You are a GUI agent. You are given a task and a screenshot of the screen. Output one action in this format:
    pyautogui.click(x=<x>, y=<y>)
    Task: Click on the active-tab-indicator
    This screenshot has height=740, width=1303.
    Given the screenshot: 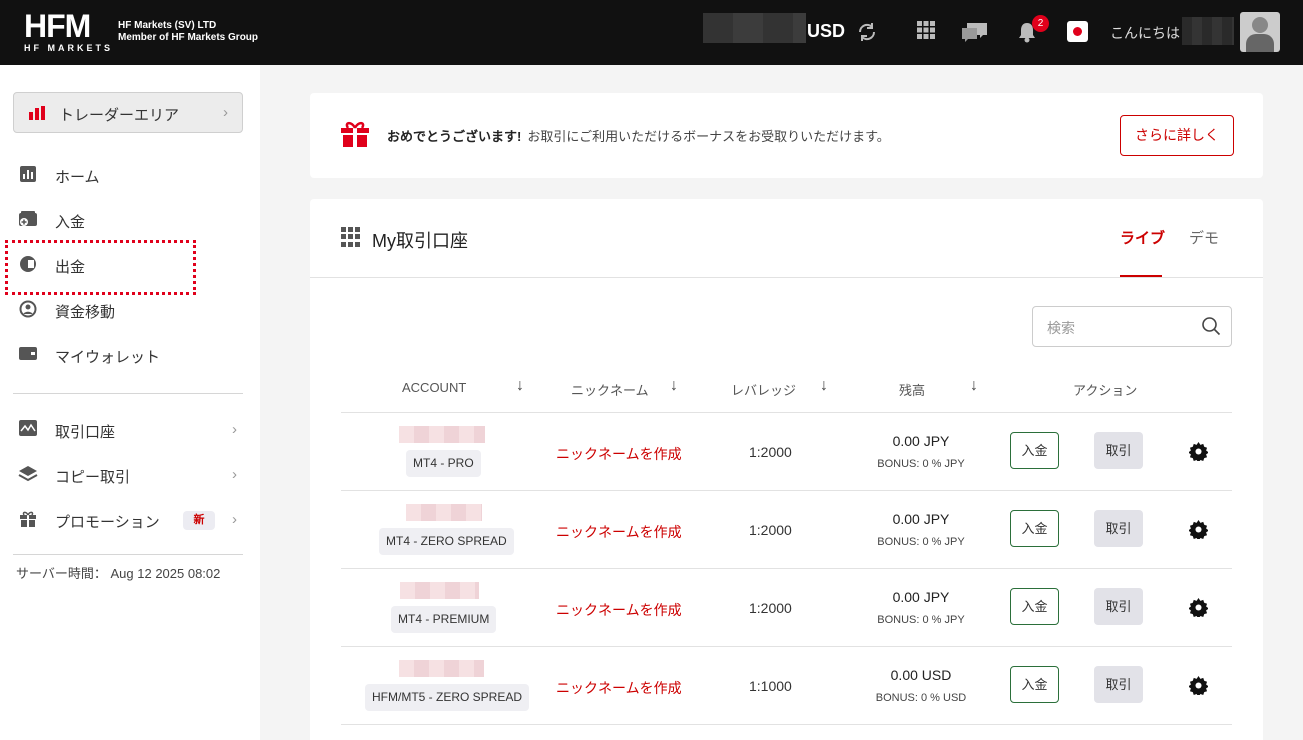 What is the action you would take?
    pyautogui.click(x=1141, y=276)
    